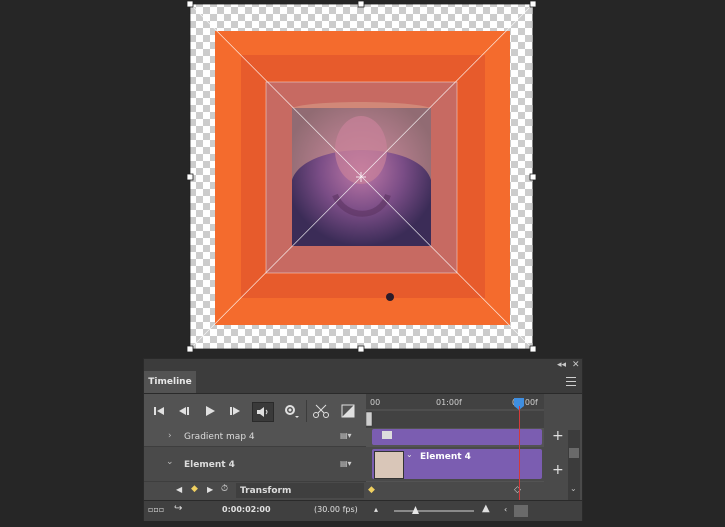 The image size is (725, 527). Describe the element at coordinates (184, 411) in the screenshot. I see `previous-frame-icon` at that location.